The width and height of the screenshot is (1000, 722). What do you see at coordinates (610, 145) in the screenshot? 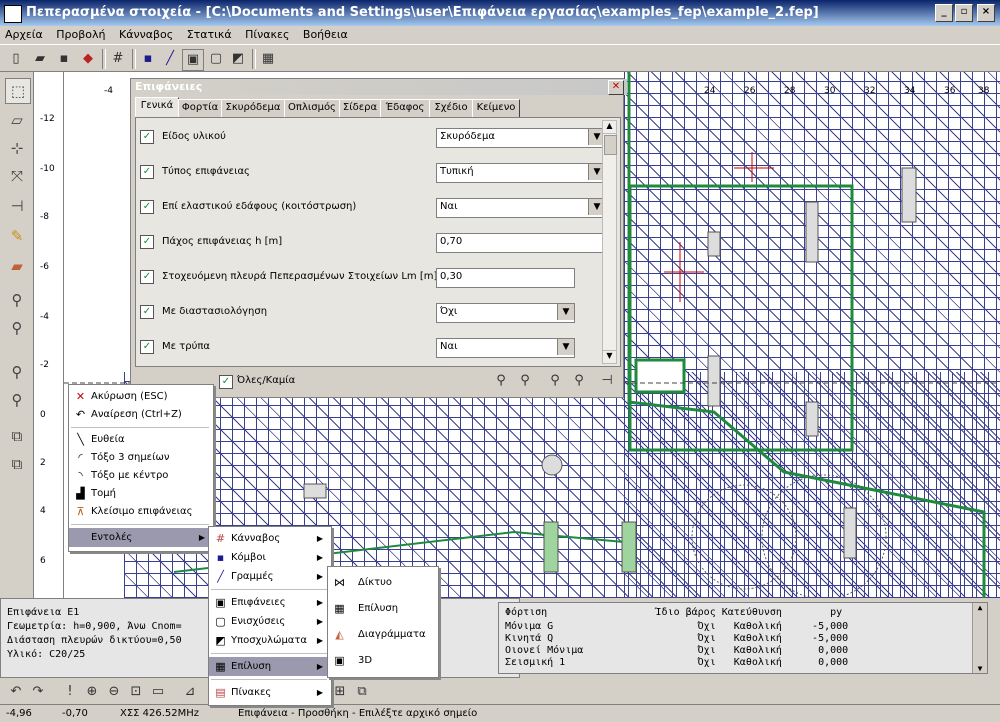
I see `scroll-thumb` at bounding box center [610, 145].